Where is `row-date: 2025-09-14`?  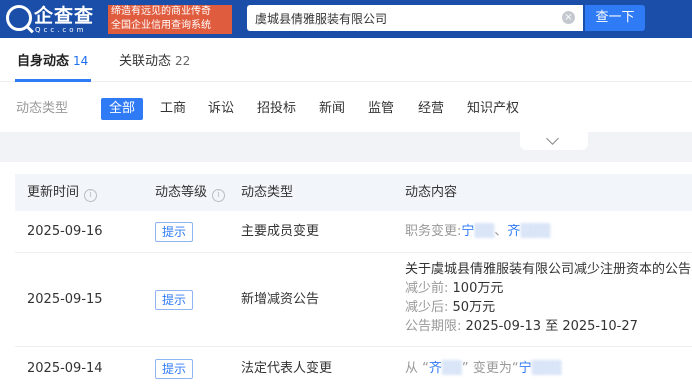
row-date: 2025-09-14 is located at coordinates (65, 368).